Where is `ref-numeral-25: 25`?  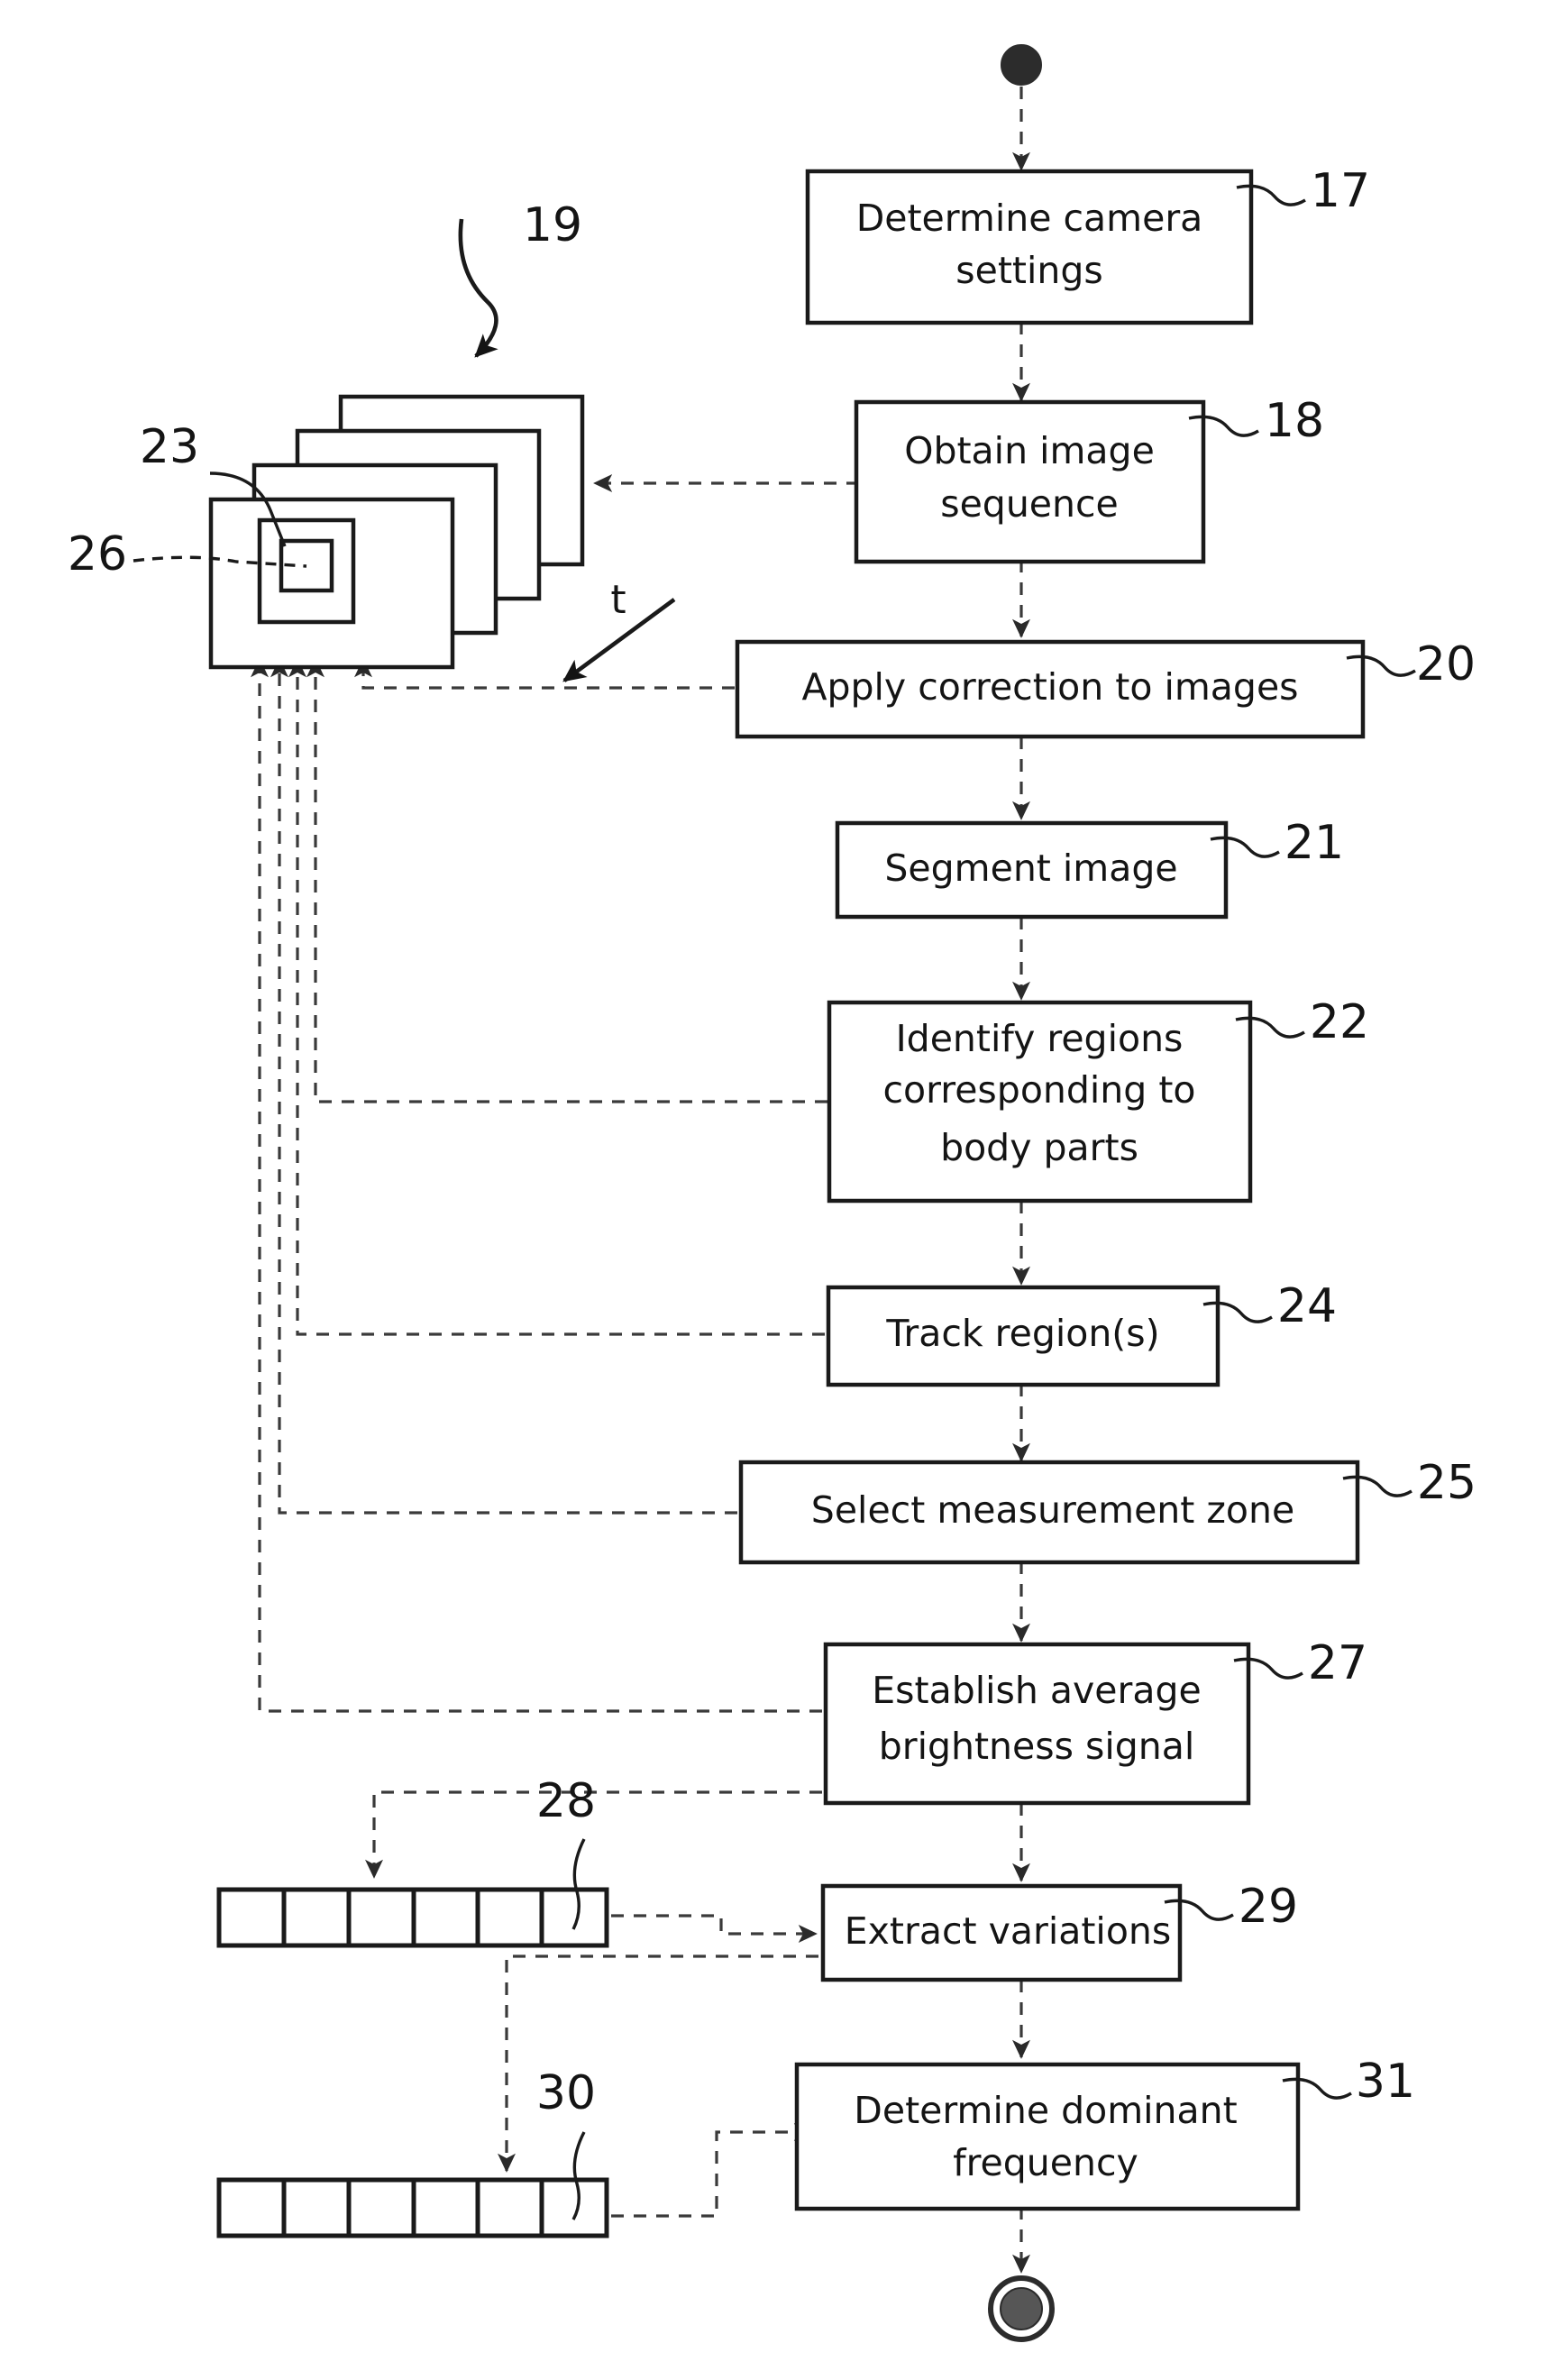 ref-numeral-25: 25 is located at coordinates (1446, 1483).